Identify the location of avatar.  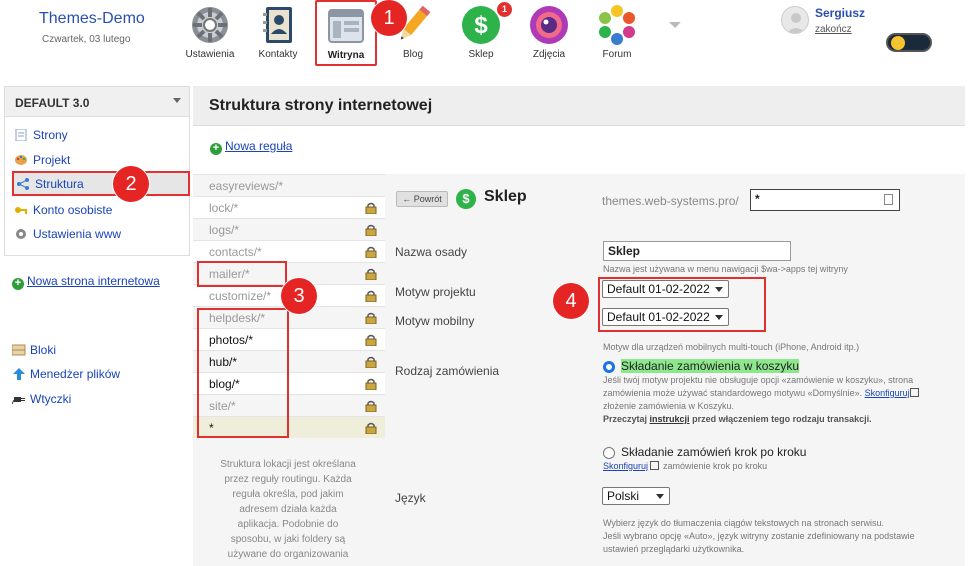
(795, 20).